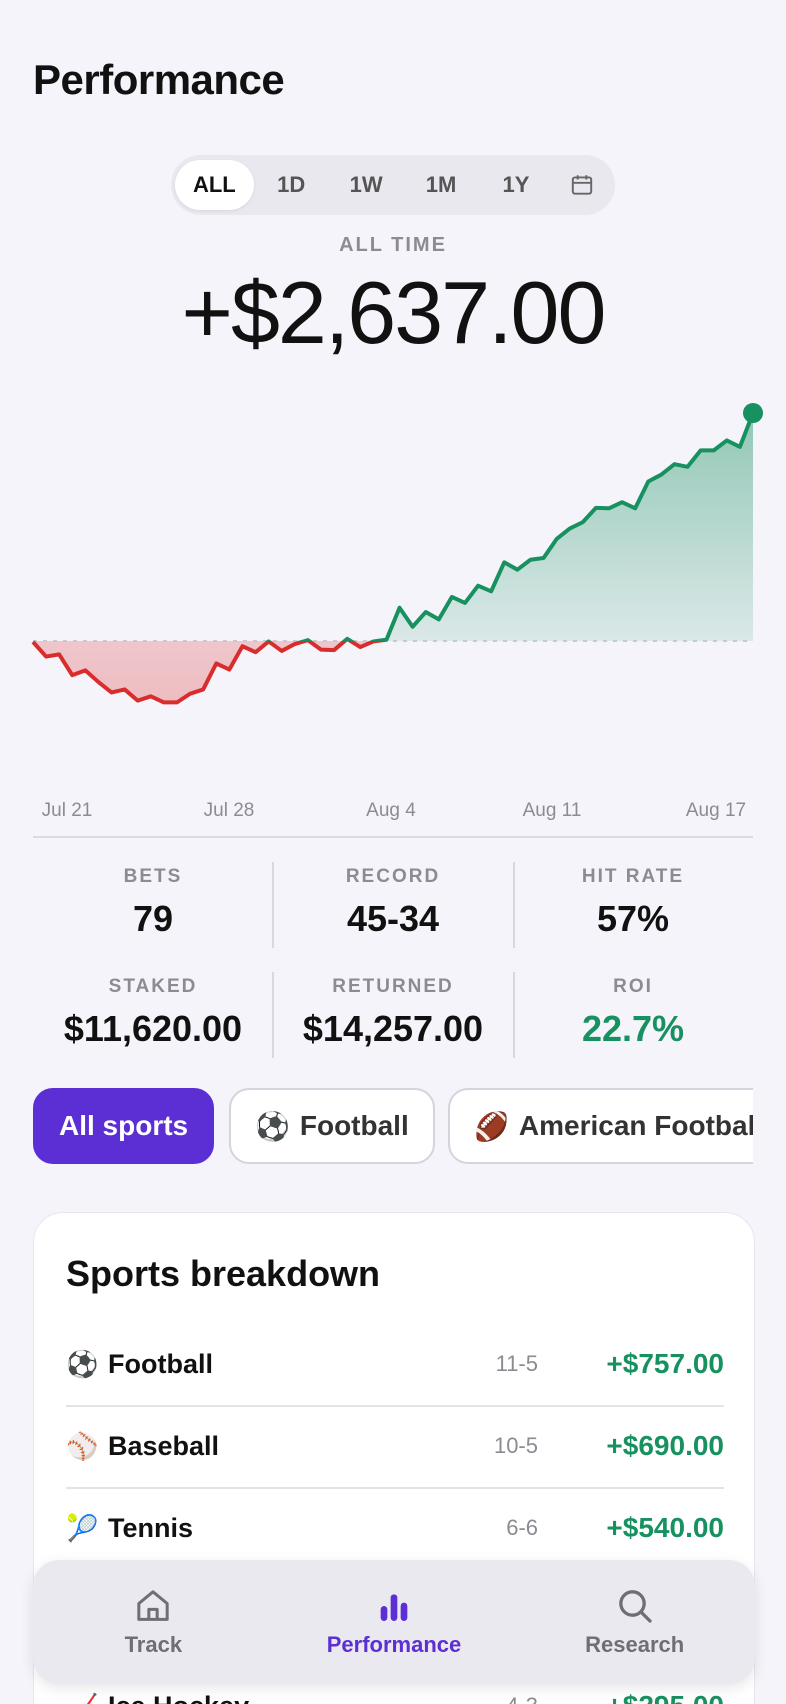  Describe the element at coordinates (67, 810) in the screenshot. I see `x-tick-label: Jul 21` at that location.